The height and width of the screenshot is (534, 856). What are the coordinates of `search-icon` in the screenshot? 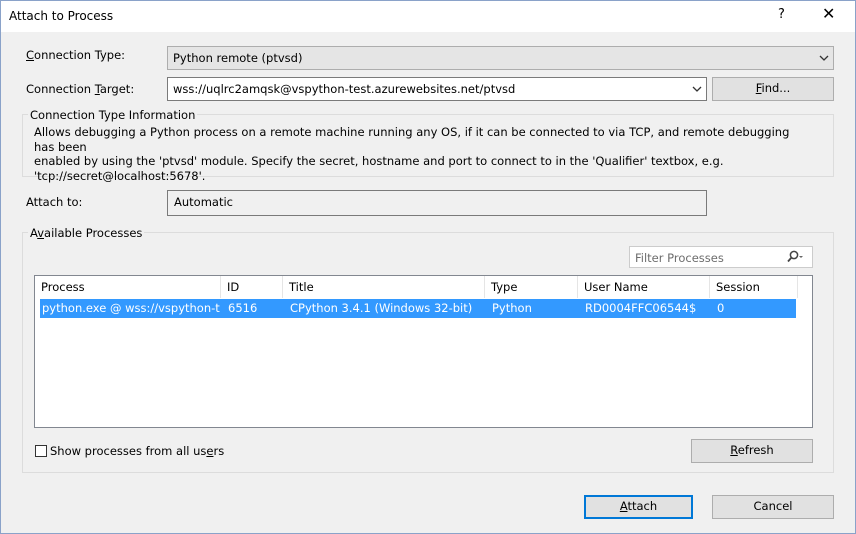 It's located at (795, 259).